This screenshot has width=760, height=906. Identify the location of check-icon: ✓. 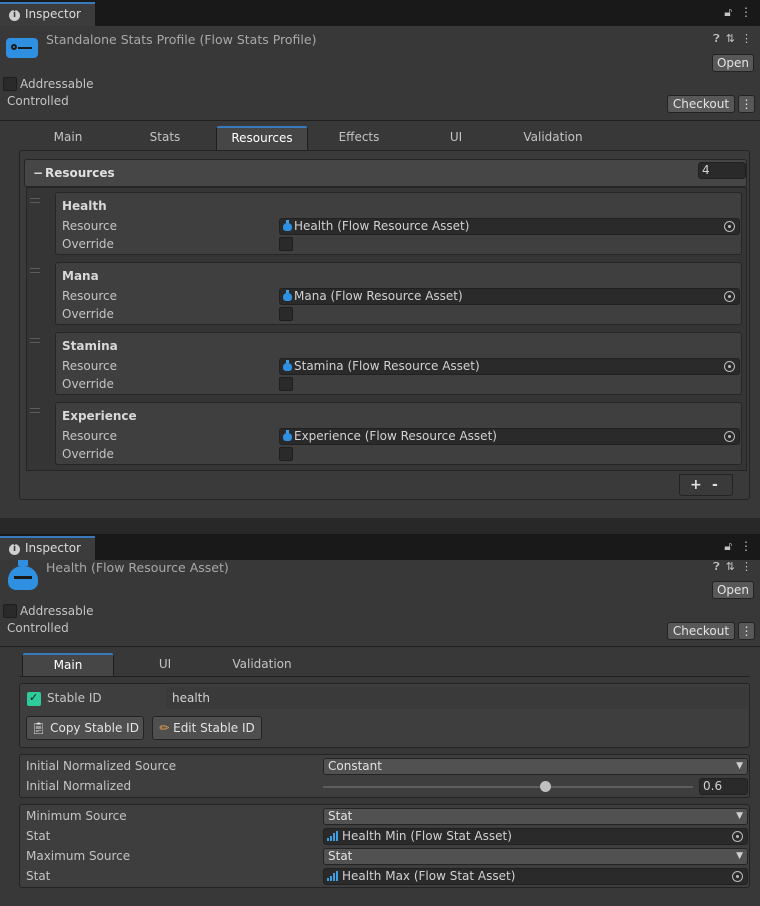
(34, 697).